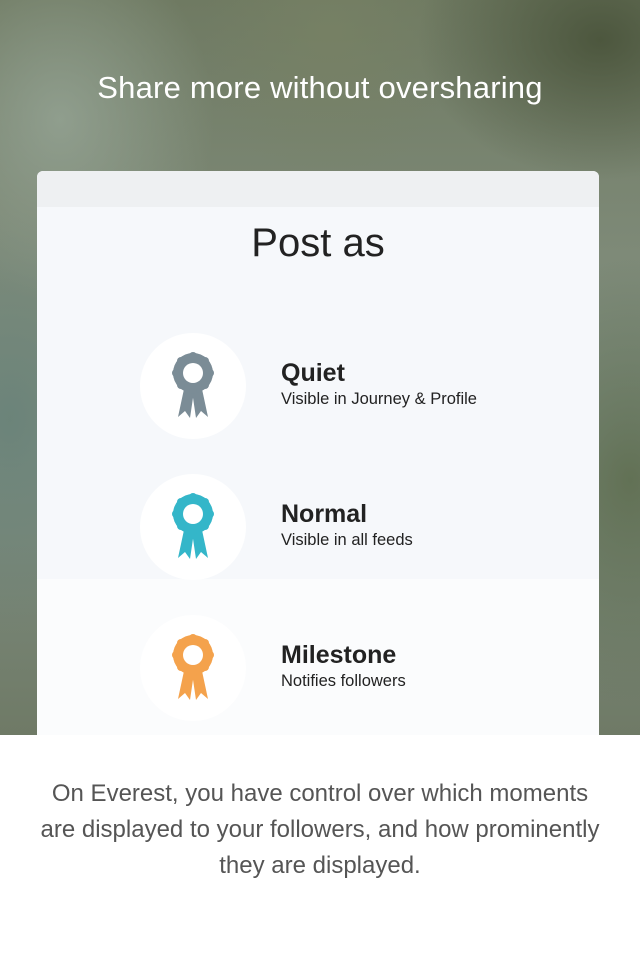 The height and width of the screenshot is (960, 640). What do you see at coordinates (324, 514) in the screenshot?
I see `option-label: Normal` at bounding box center [324, 514].